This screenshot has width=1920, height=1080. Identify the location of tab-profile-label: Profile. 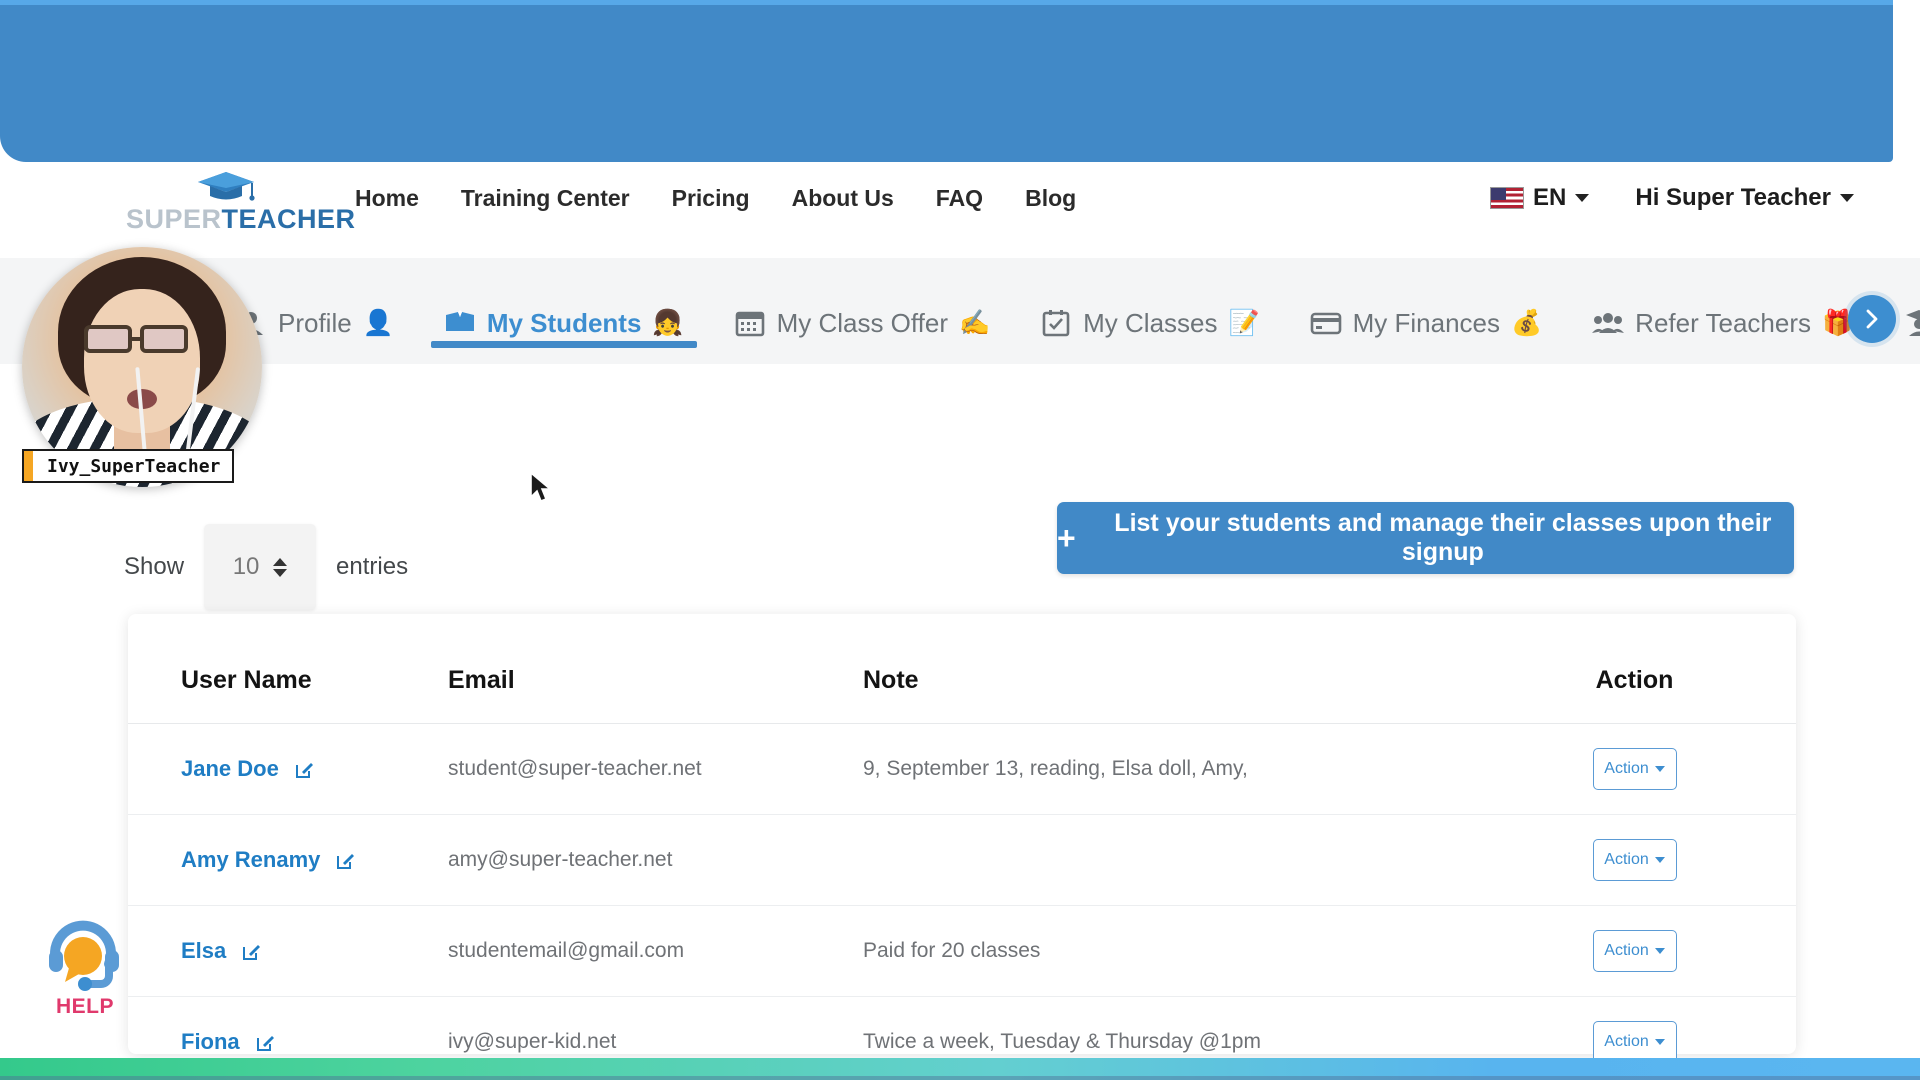
(315, 322).